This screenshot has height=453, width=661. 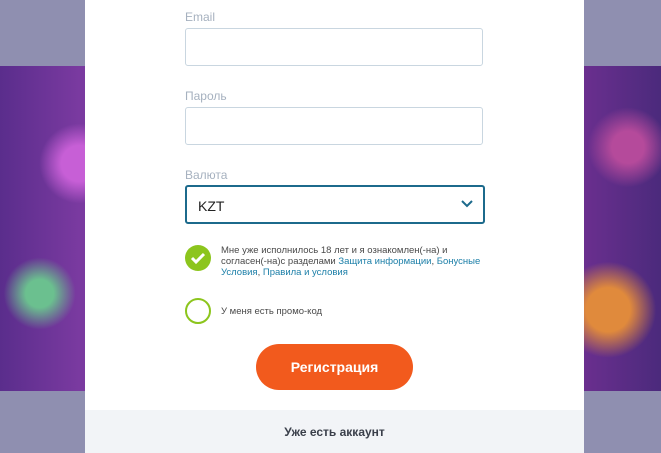 What do you see at coordinates (334, 47) in the screenshot?
I see `email-field` at bounding box center [334, 47].